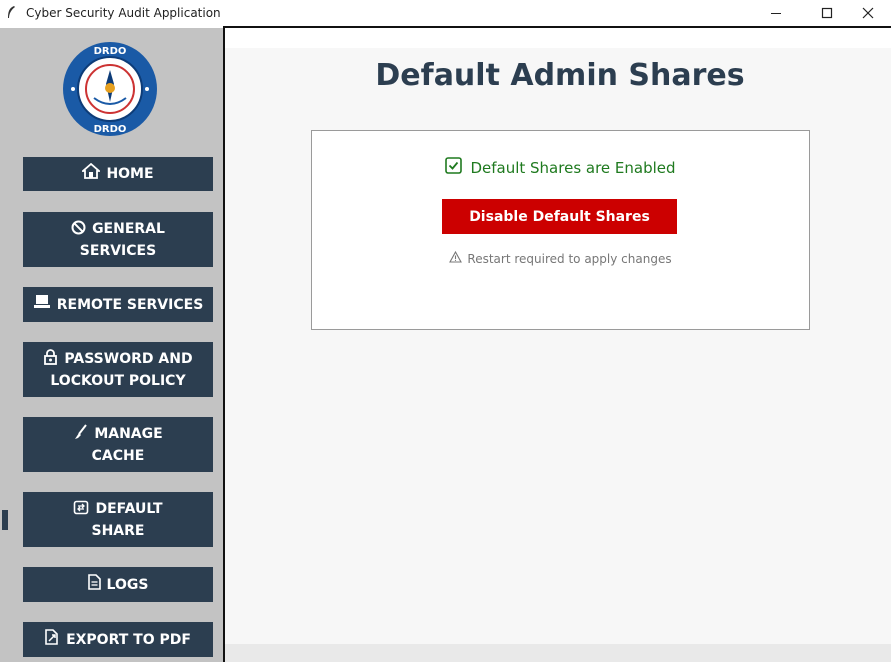  Describe the element at coordinates (118, 380) in the screenshot. I see `sidebar-item-label: LOCKOUT POLICY` at that location.